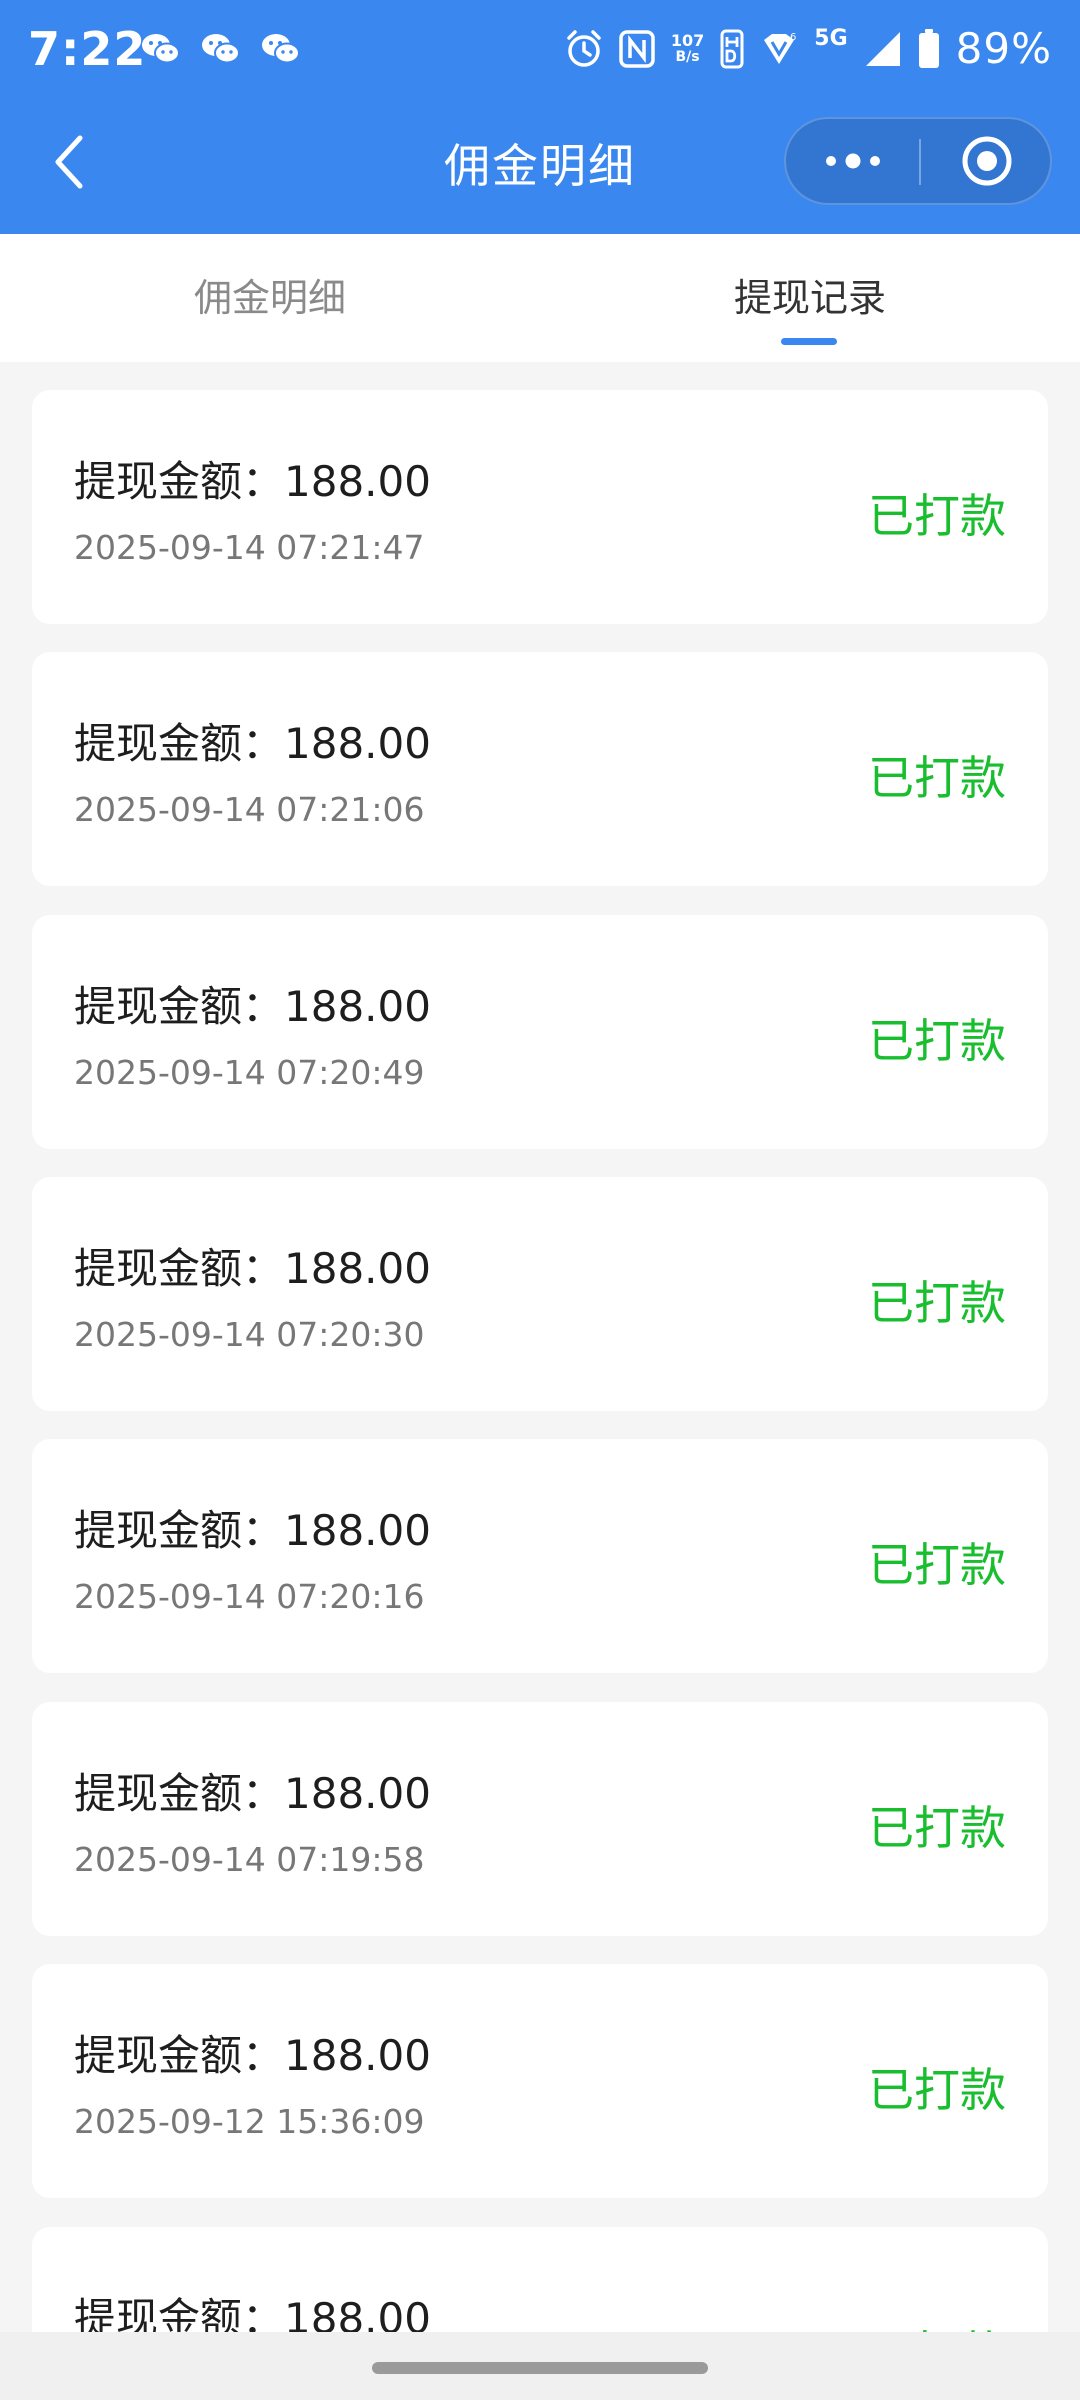 This screenshot has height=2400, width=1080. Describe the element at coordinates (540, 167) in the screenshot. I see `navigation-bar: 佣金明细` at that location.